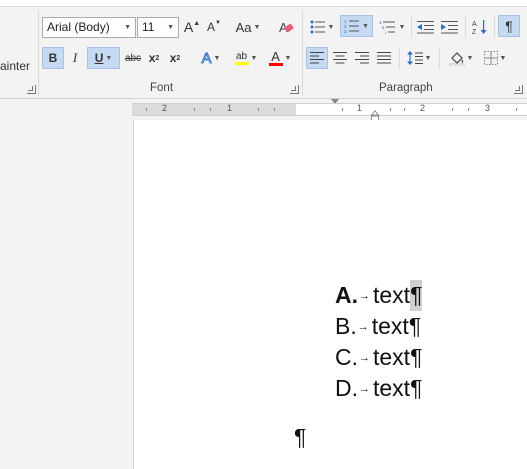 This screenshot has height=469, width=527. I want to click on text-effects-icon: A, so click(206, 58).